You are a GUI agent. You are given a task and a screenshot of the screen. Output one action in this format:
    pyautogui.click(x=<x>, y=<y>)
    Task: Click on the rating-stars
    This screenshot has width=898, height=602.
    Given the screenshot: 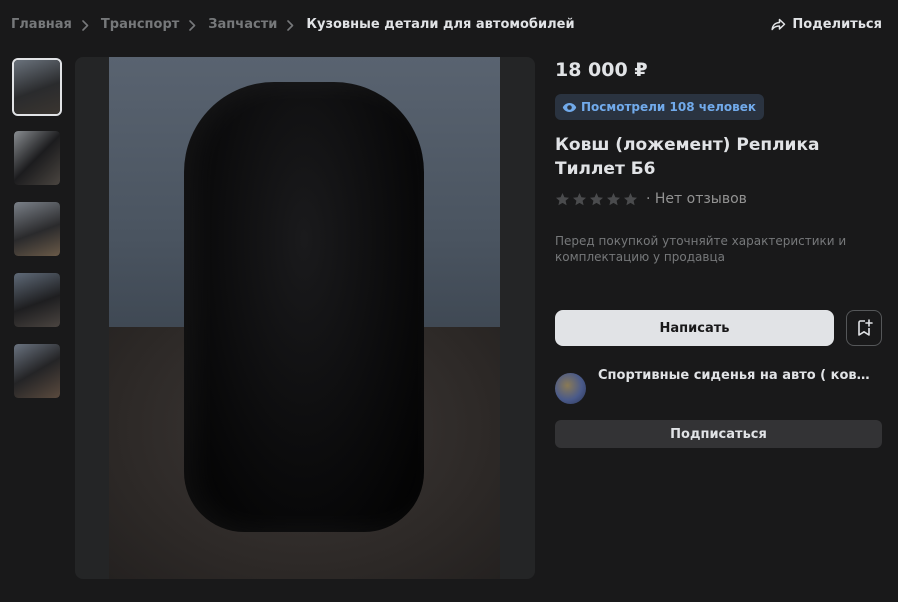 What is the action you would take?
    pyautogui.click(x=597, y=199)
    